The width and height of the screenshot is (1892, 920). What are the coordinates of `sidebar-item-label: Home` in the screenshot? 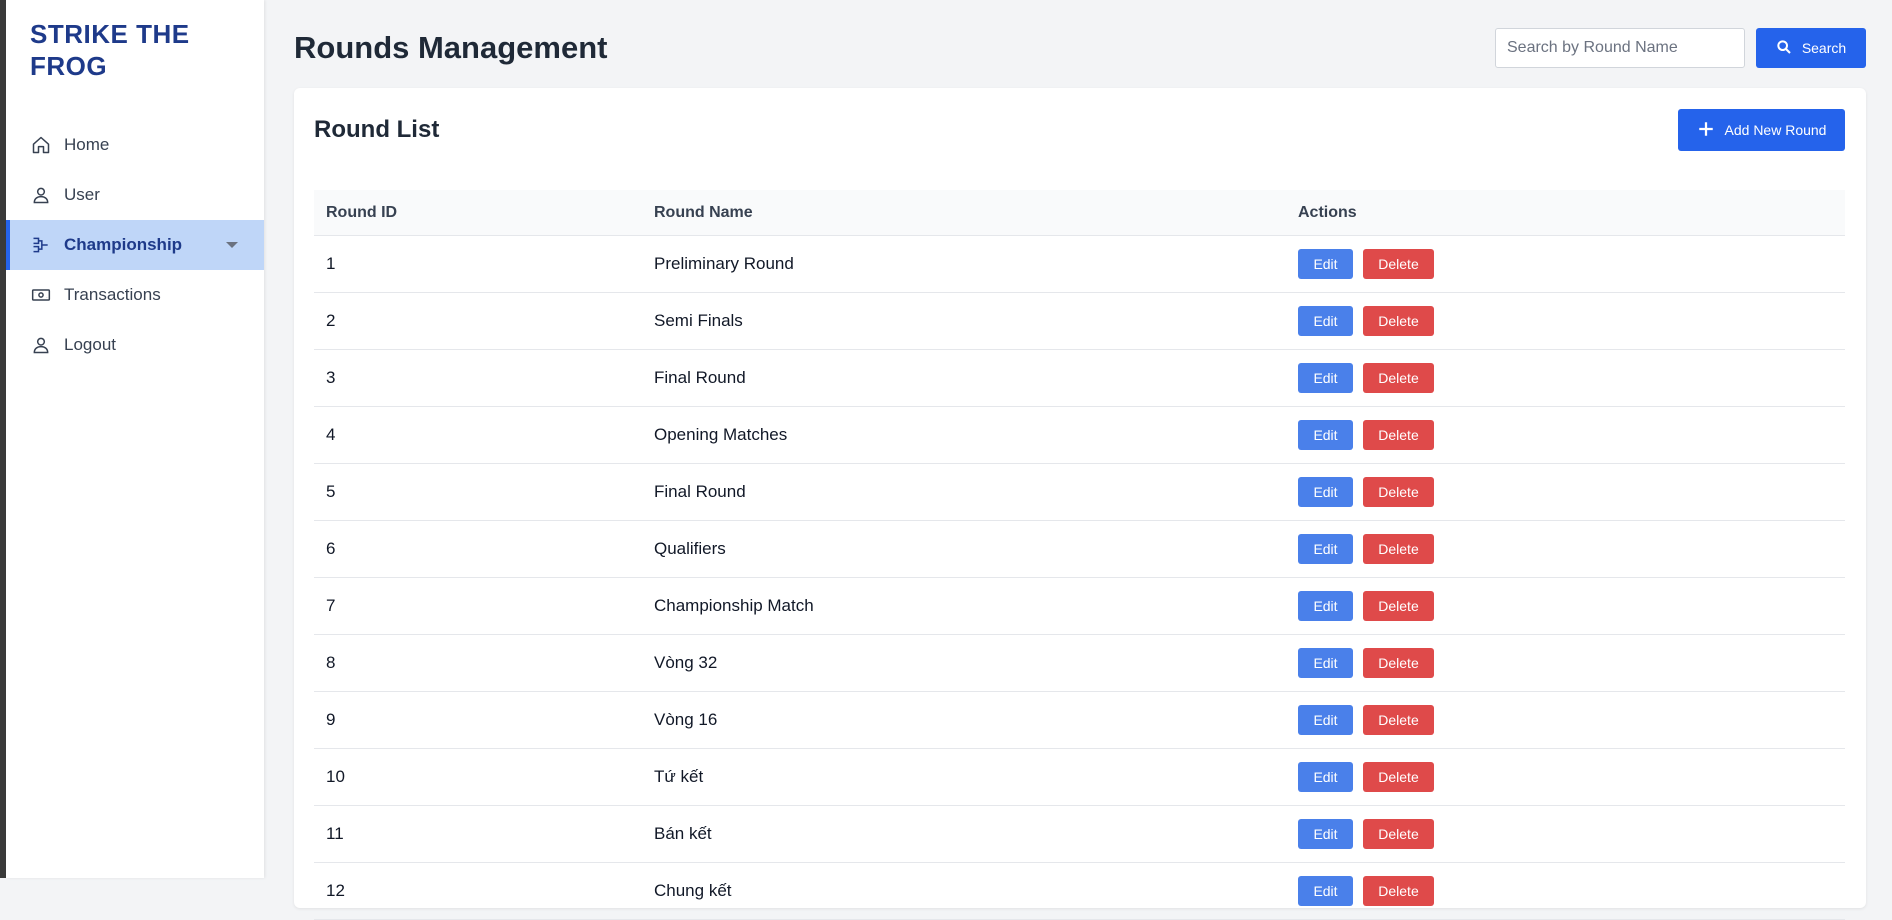 It's located at (86, 145).